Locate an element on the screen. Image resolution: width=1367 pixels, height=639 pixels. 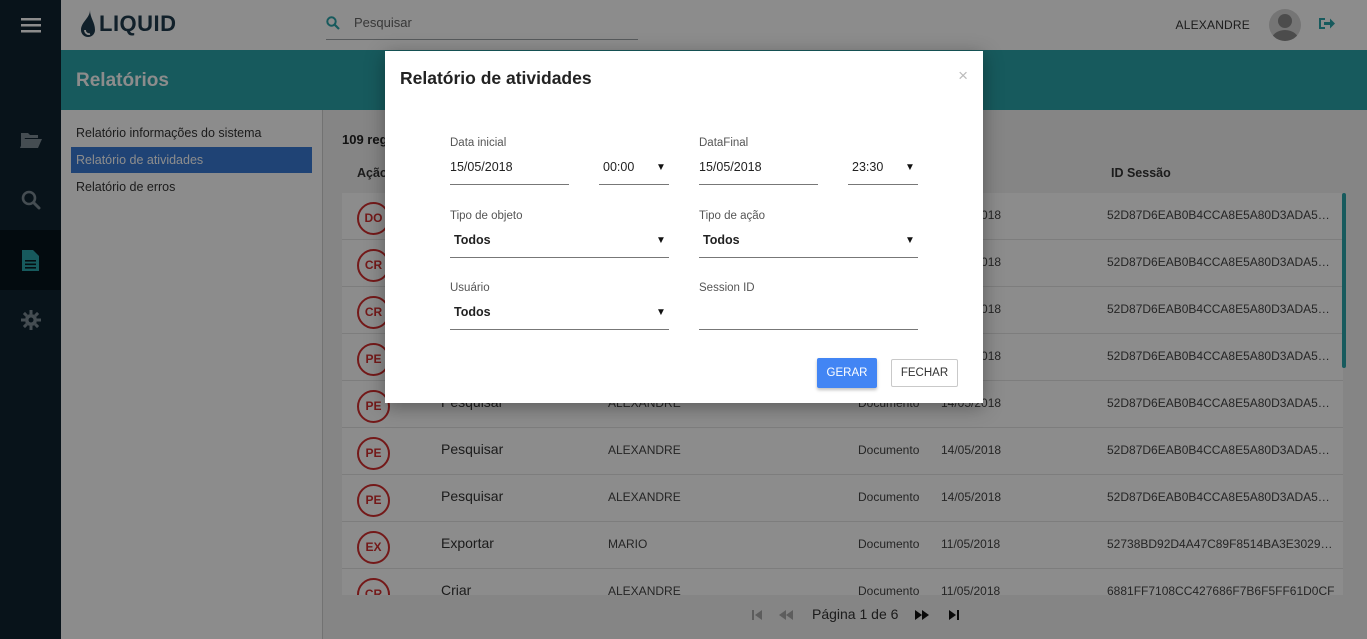
close-icon: × is located at coordinates (963, 76).